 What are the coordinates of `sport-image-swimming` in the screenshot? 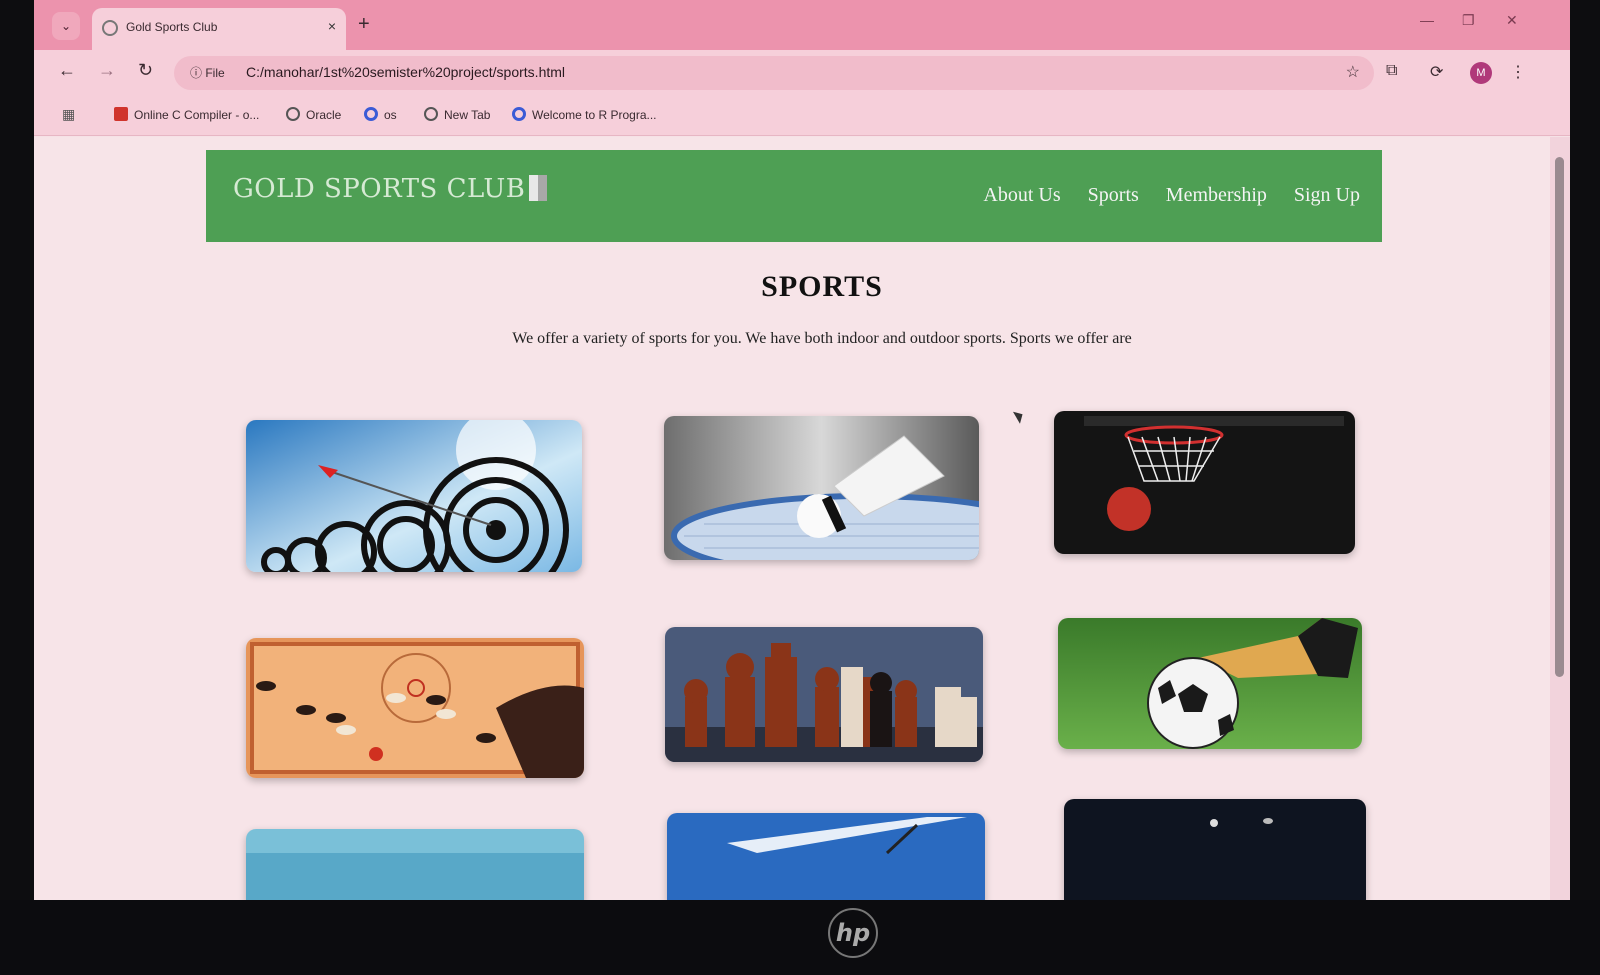 It's located at (415, 864).